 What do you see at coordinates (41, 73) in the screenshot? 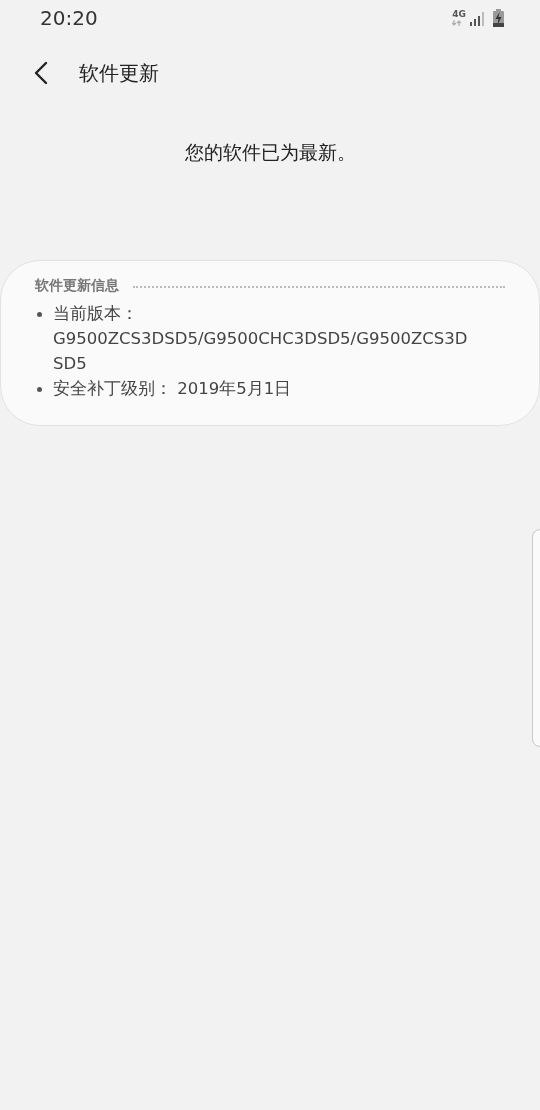
I see `back-icon` at bounding box center [41, 73].